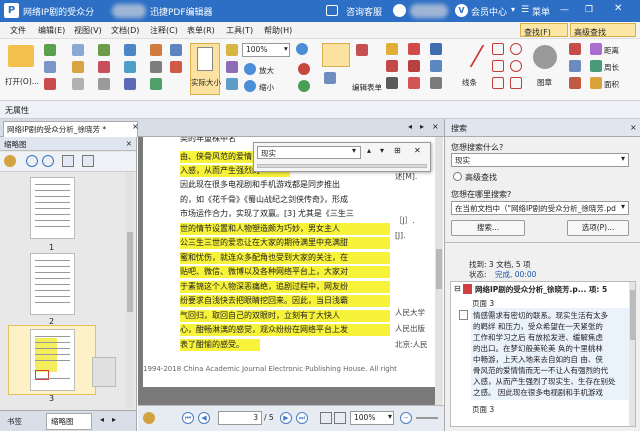  Describe the element at coordinates (516, 83) in the screenshot. I see `arrow-tool-icon` at that location.